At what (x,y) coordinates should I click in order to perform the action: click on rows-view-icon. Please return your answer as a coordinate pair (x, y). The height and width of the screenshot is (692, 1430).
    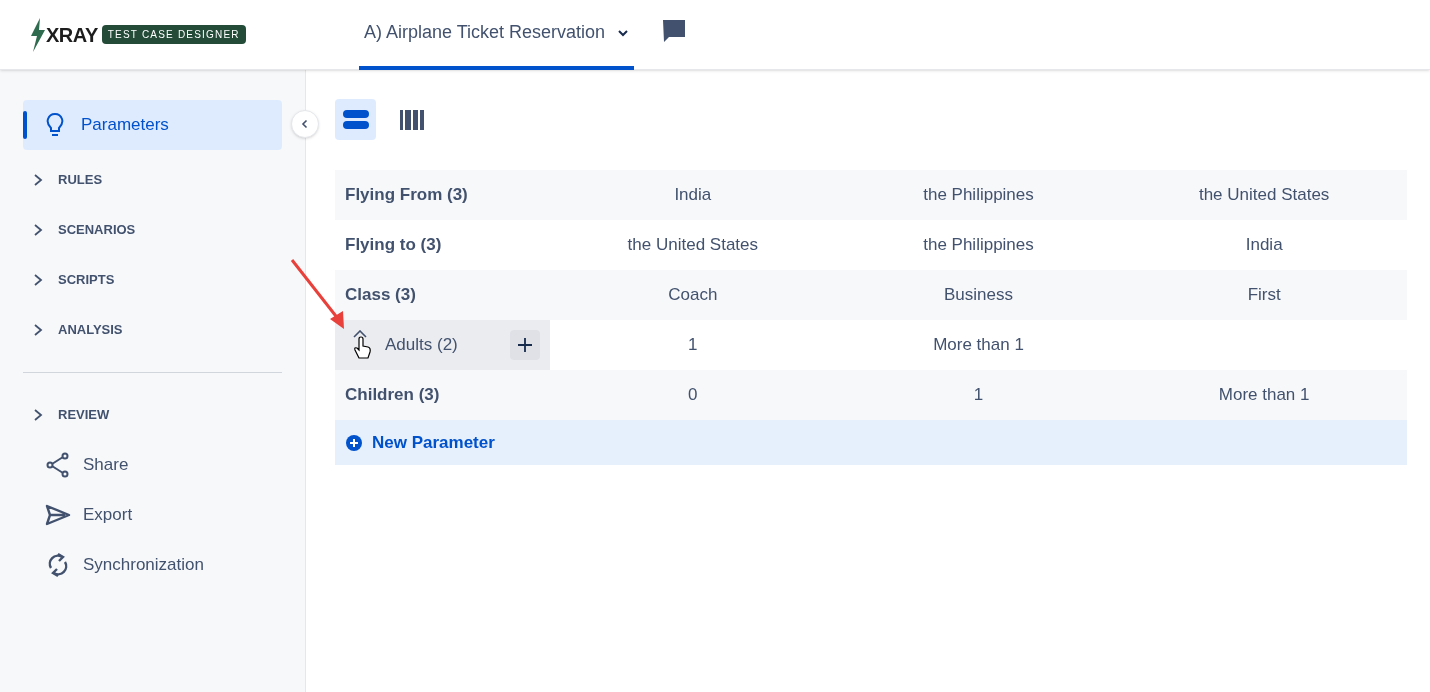
    Looking at the image, I should click on (355, 119).